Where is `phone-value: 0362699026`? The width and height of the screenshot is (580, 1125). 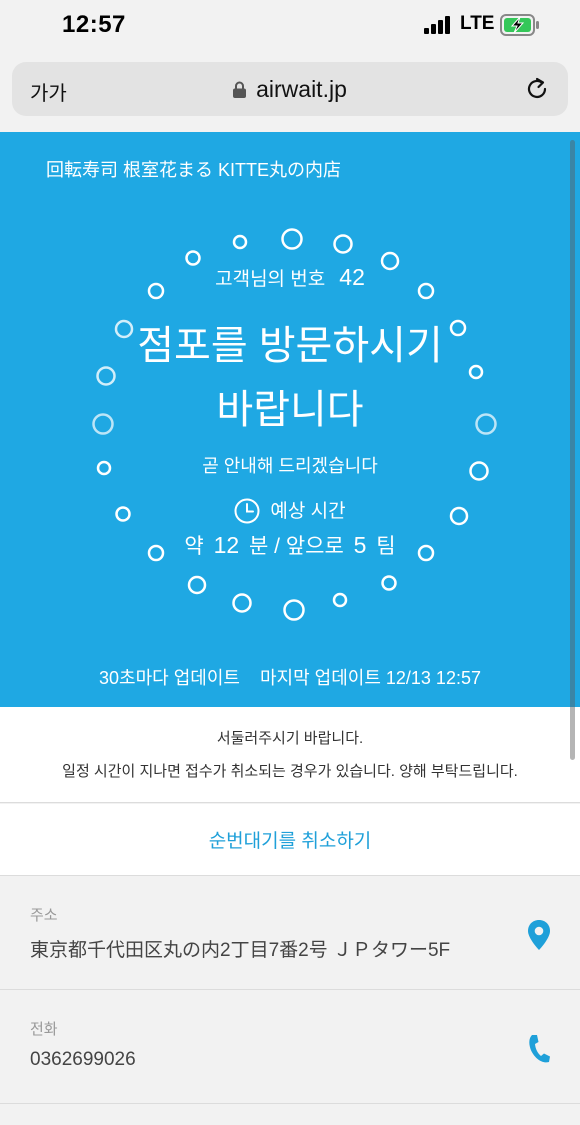
phone-value: 0362699026 is located at coordinates (83, 1059).